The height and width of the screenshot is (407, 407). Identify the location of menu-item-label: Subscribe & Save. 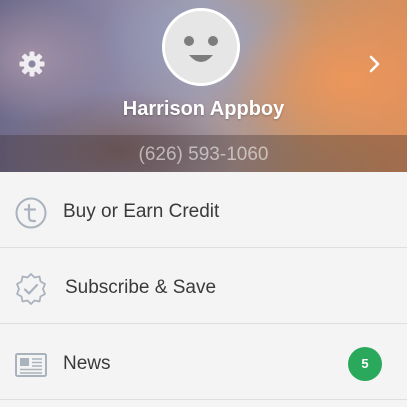
(141, 287).